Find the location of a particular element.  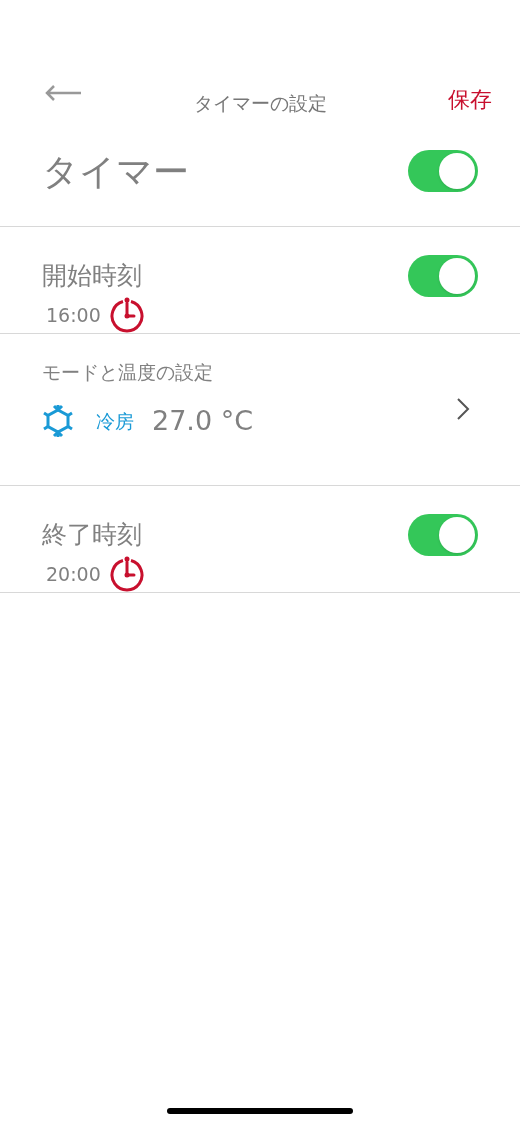

section-label: 開始時刻 is located at coordinates (92, 276).